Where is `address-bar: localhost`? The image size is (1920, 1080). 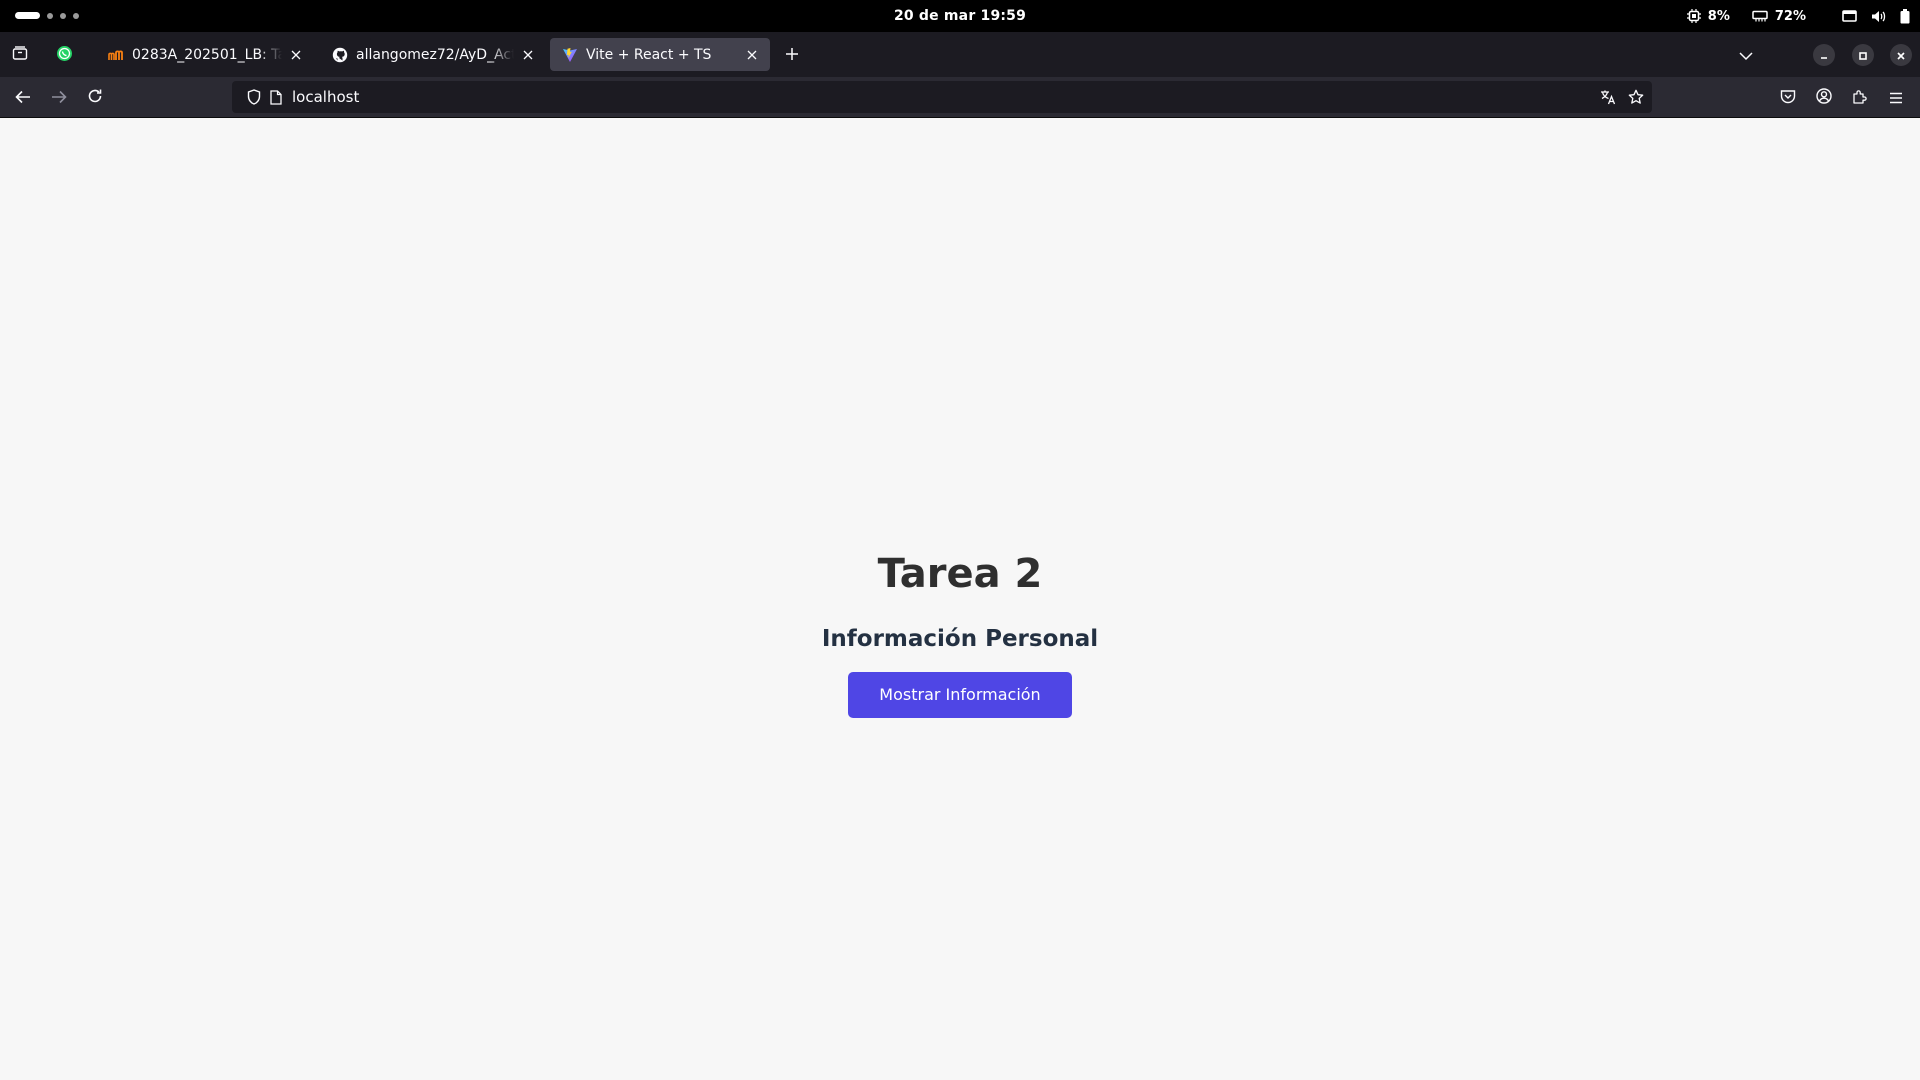 address-bar: localhost is located at coordinates (942, 97).